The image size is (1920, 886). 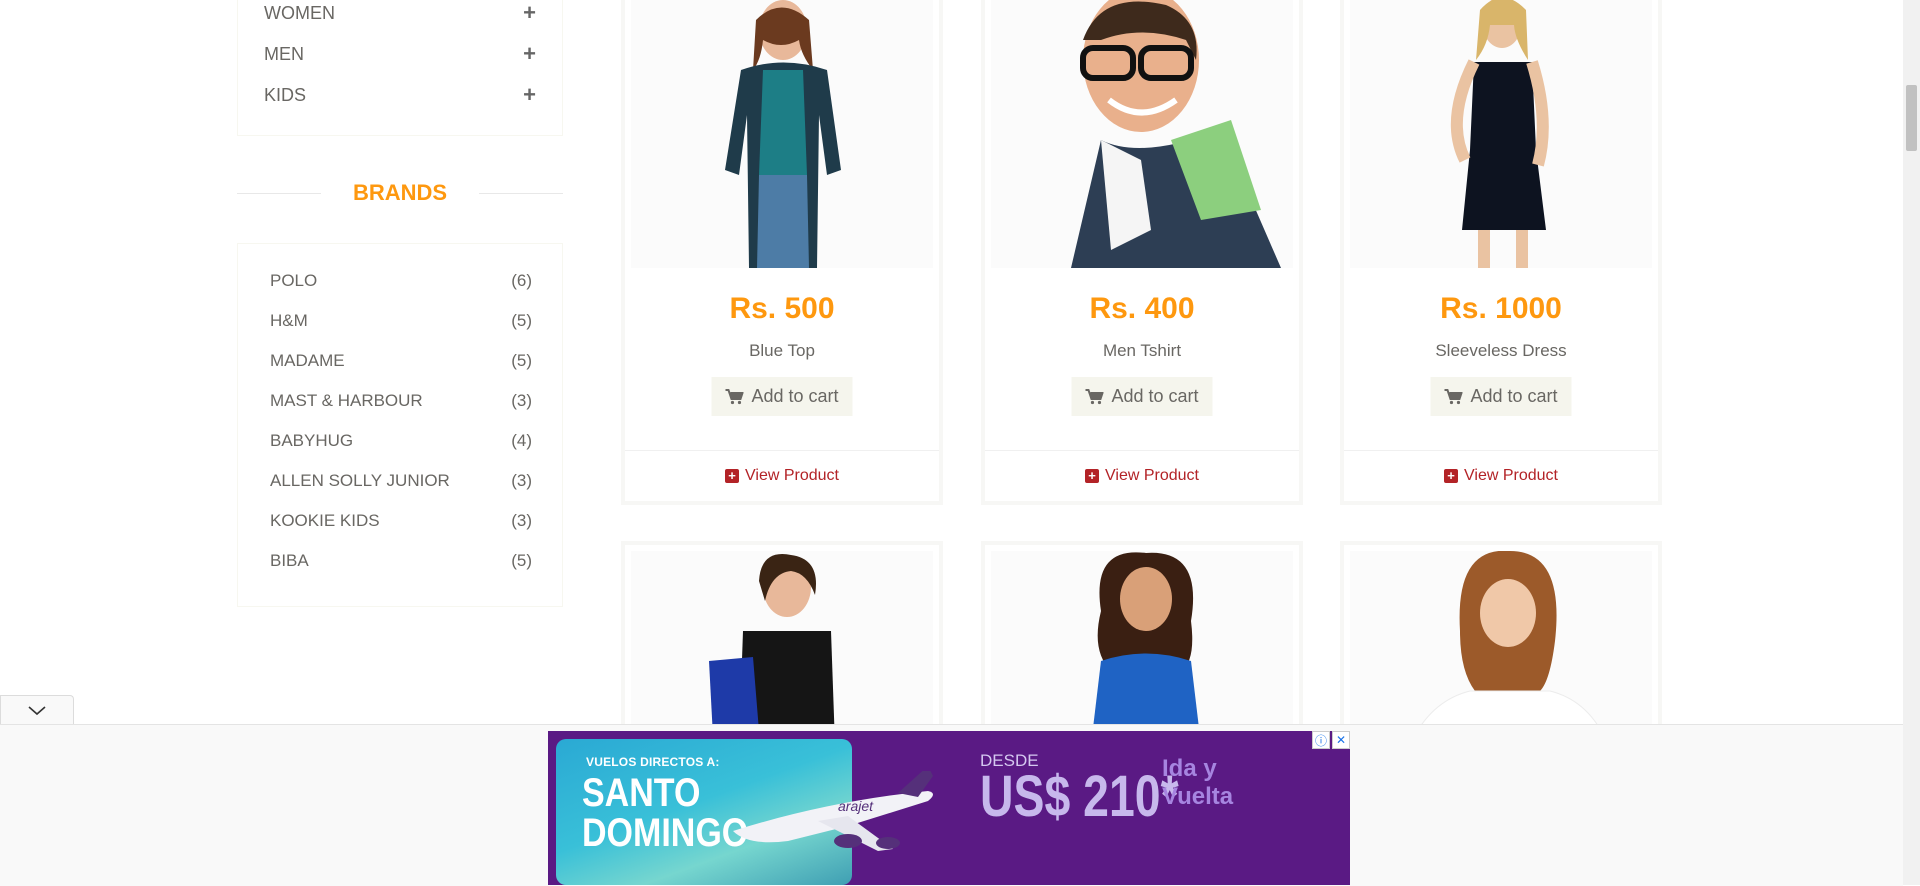 What do you see at coordinates (833, 811) in the screenshot?
I see `airplane-icon: arajet` at bounding box center [833, 811].